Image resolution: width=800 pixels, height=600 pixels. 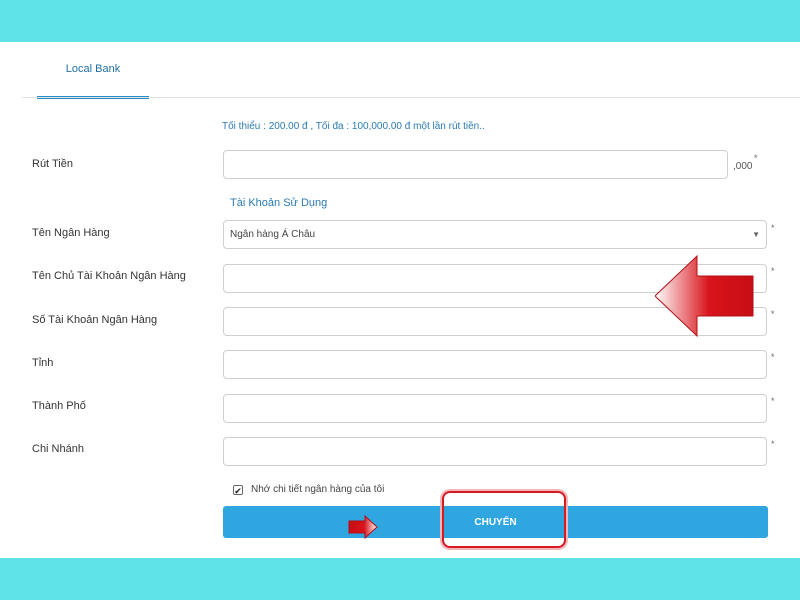 What do you see at coordinates (475, 164) in the screenshot?
I see `withdraw-amount-input` at bounding box center [475, 164].